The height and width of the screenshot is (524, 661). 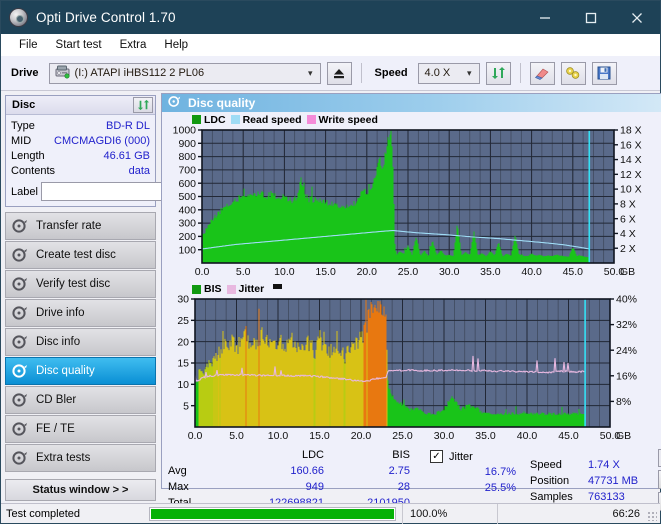 What do you see at coordinates (80, 284) in the screenshot?
I see `sidebar-item-verify-test-disc: Verify test disc` at bounding box center [80, 284].